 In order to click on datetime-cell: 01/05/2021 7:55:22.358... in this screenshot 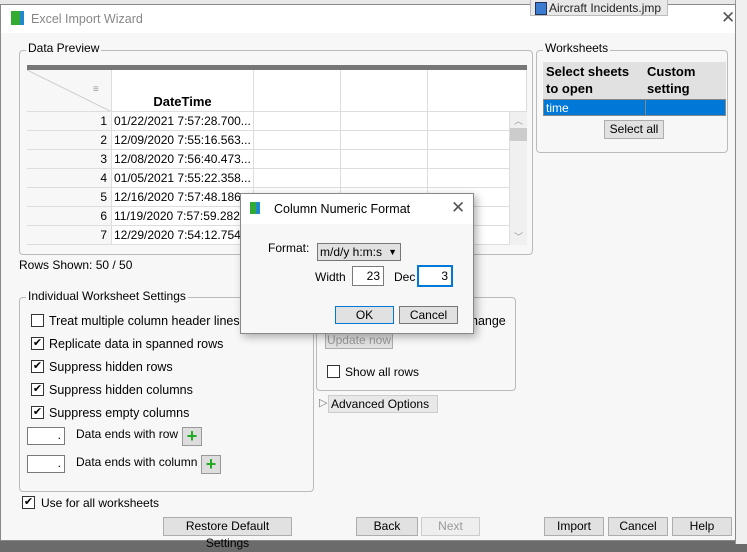, I will do `click(183, 178)`.